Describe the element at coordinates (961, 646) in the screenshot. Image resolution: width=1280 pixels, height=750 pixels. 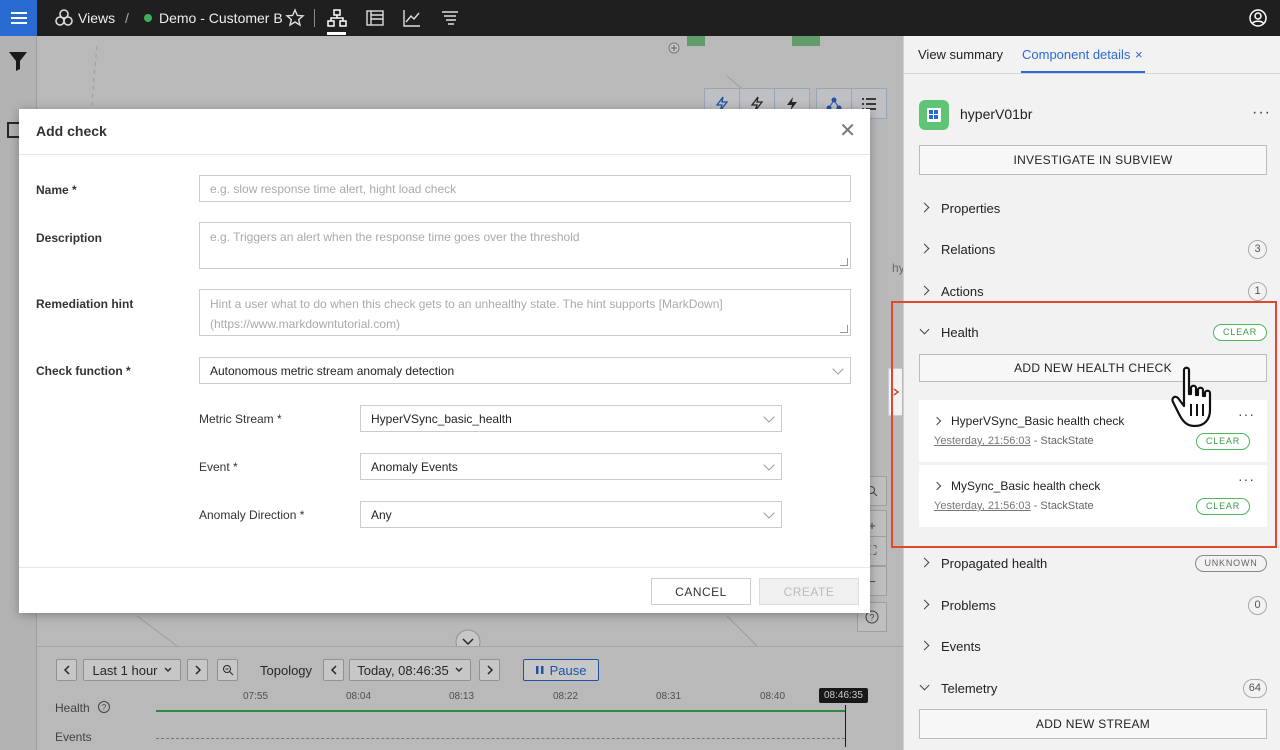
I see `section-label: Events` at that location.